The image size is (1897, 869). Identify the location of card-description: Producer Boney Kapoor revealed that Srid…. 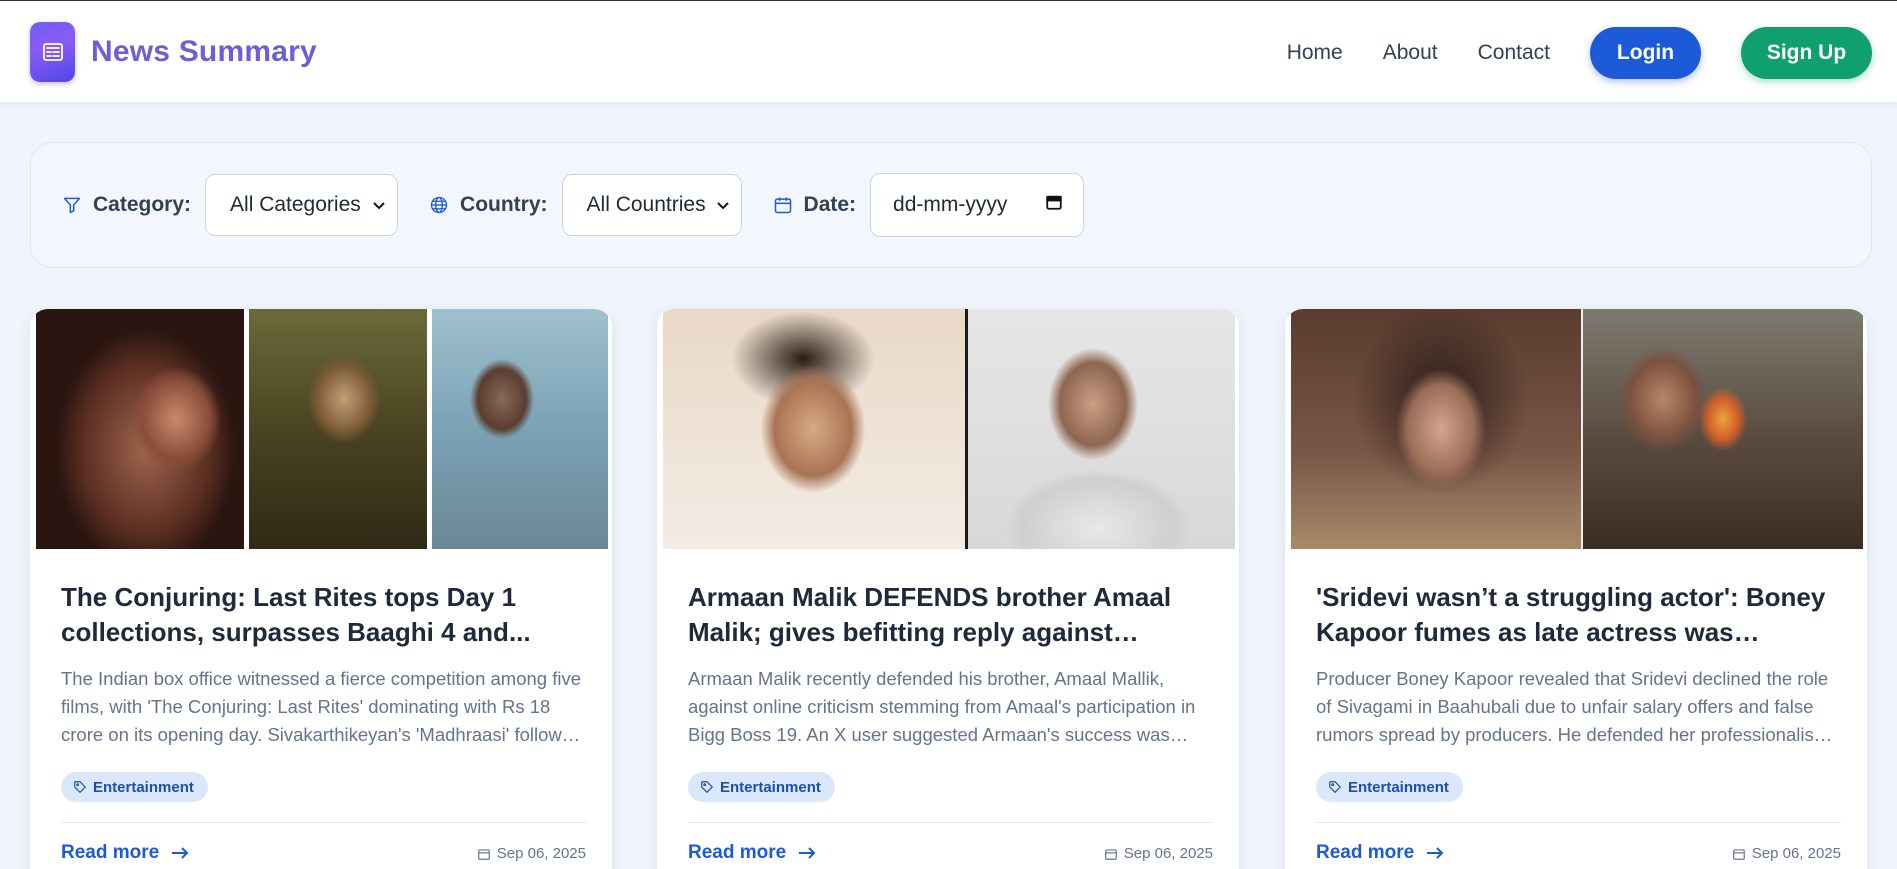
(1575, 706).